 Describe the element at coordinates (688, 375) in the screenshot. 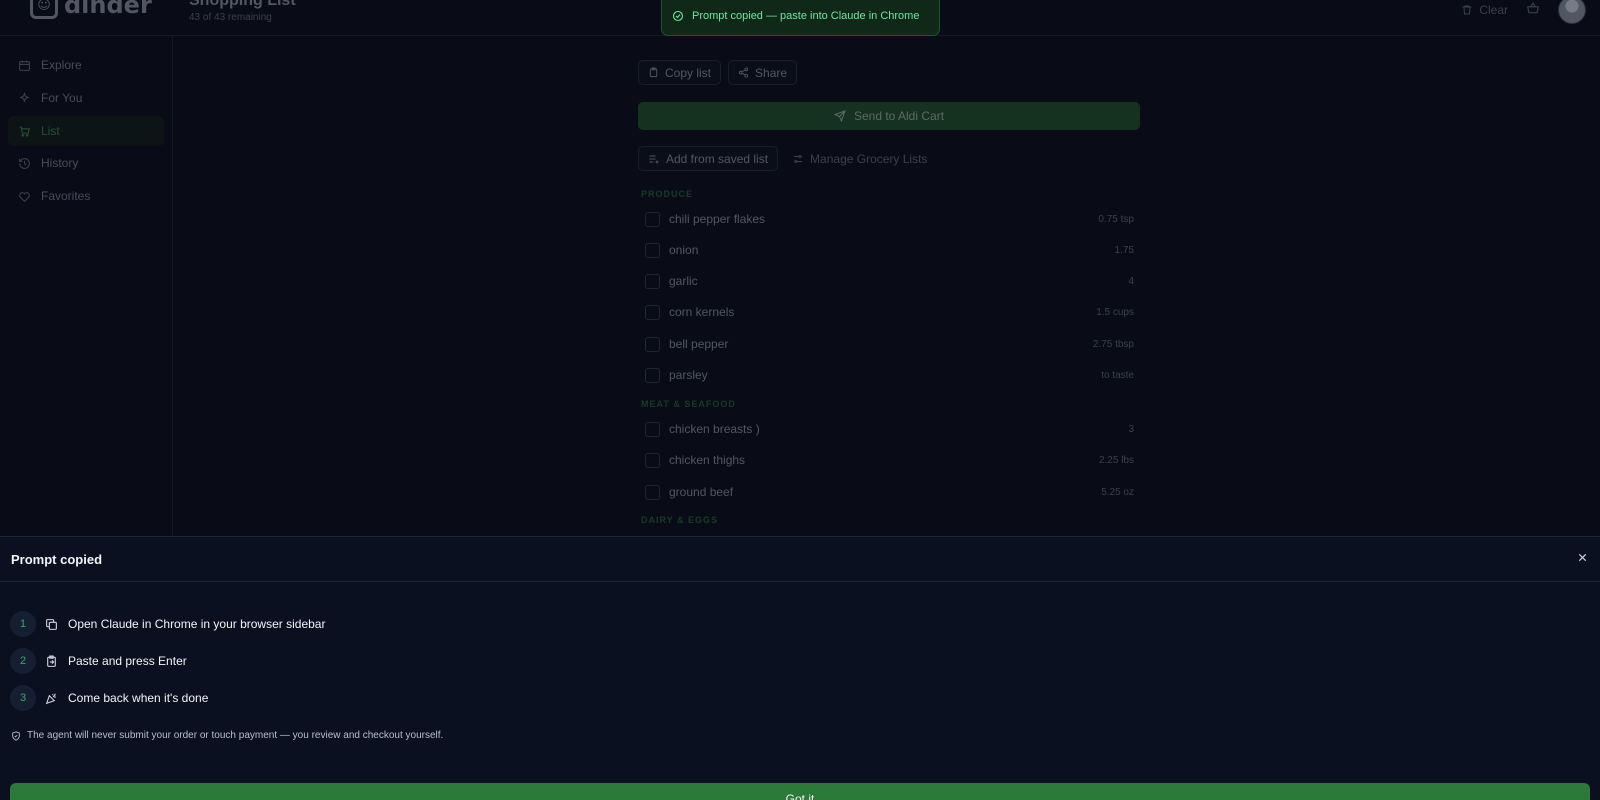

I see `item-name: parsley` at that location.